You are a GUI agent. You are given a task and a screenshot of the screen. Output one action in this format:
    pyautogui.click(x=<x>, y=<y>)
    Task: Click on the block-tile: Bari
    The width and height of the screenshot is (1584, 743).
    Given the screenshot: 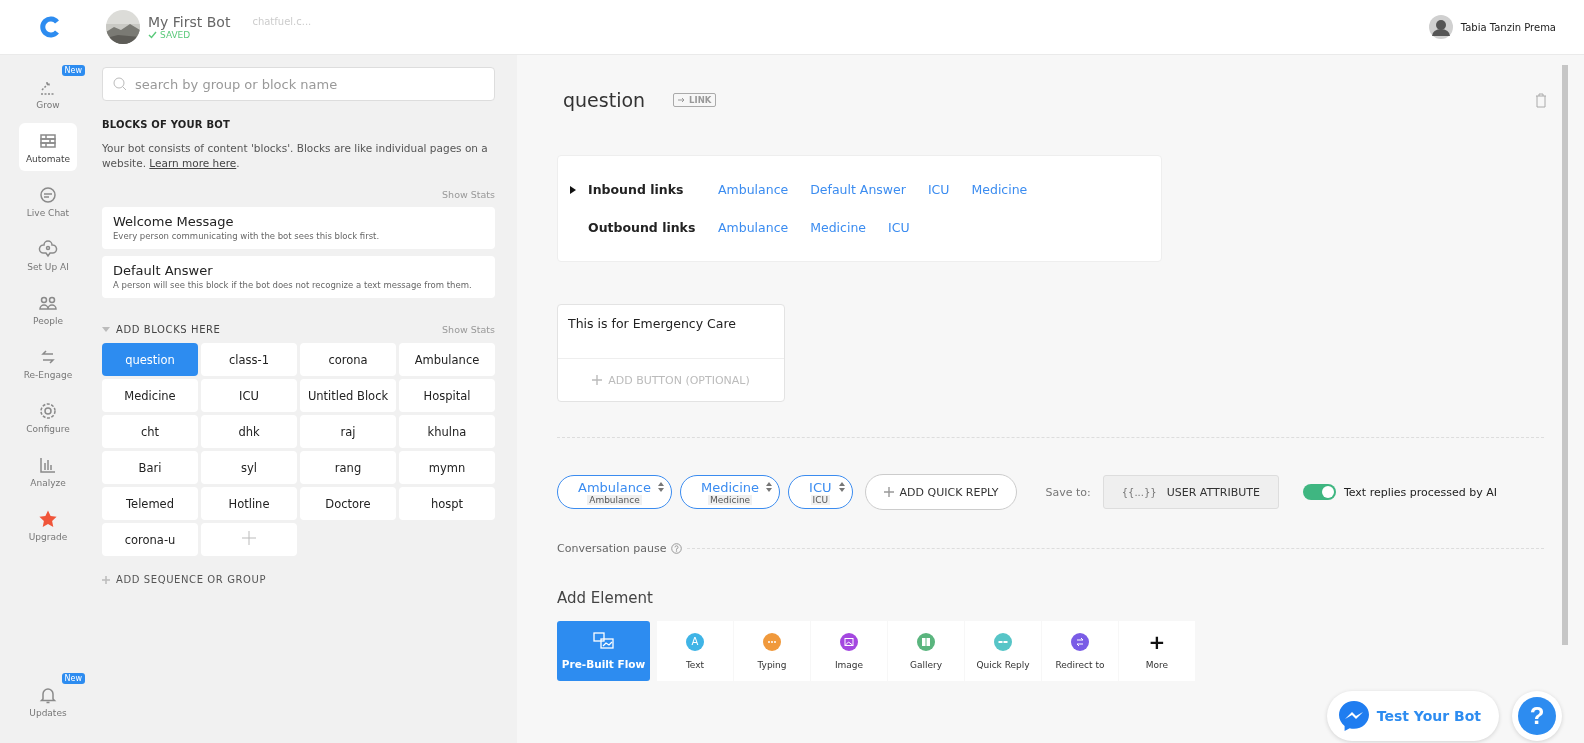 What is the action you would take?
    pyautogui.click(x=150, y=467)
    